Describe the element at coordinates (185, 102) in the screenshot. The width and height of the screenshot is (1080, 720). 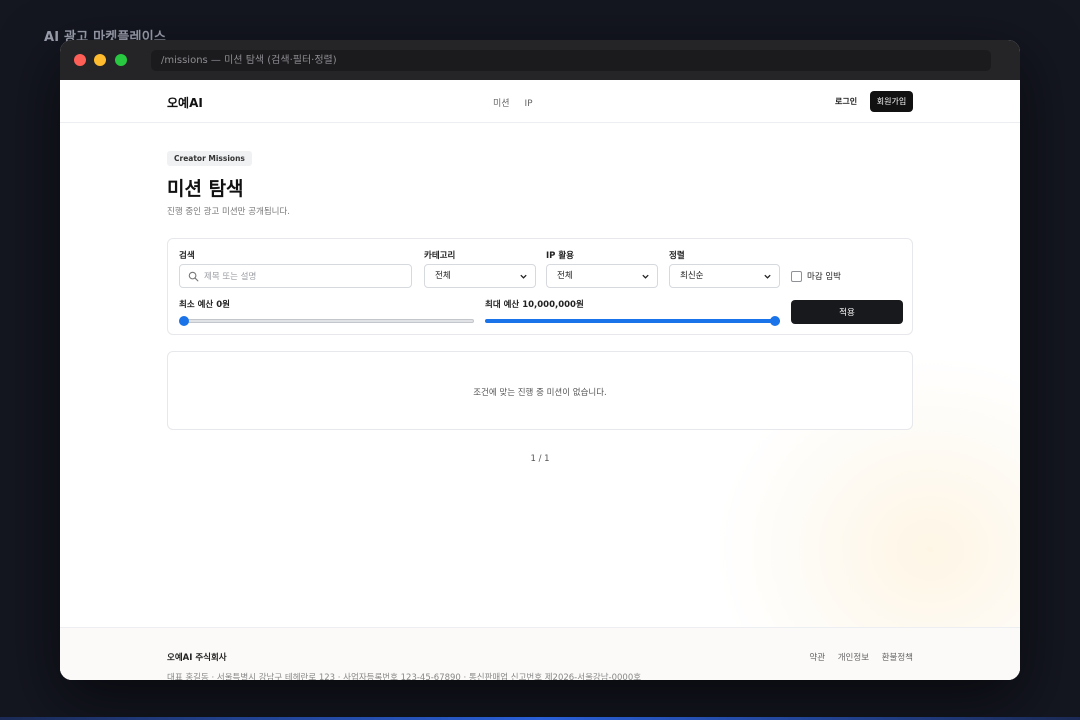
I see `brand-logo: 오예AI` at that location.